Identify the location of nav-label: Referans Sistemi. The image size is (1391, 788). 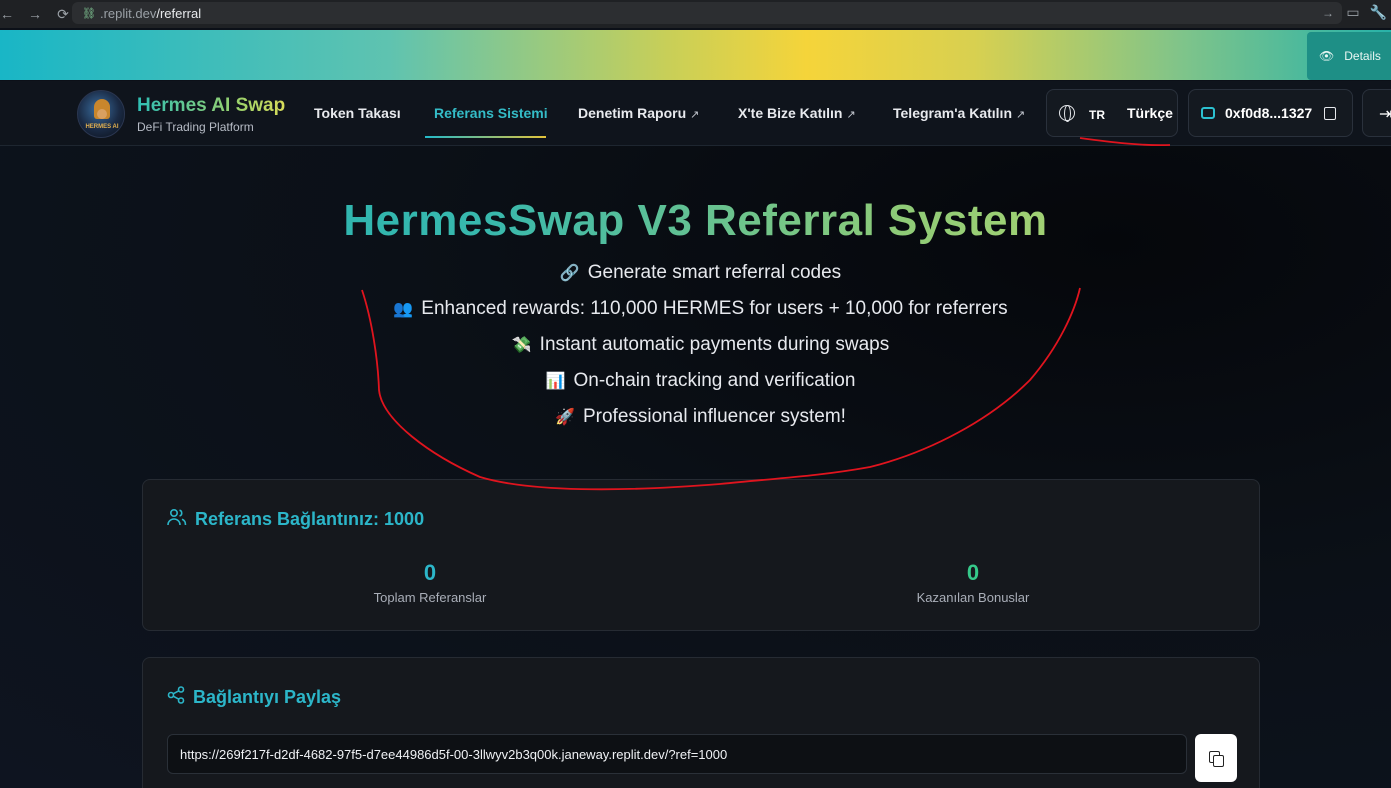
(491, 113).